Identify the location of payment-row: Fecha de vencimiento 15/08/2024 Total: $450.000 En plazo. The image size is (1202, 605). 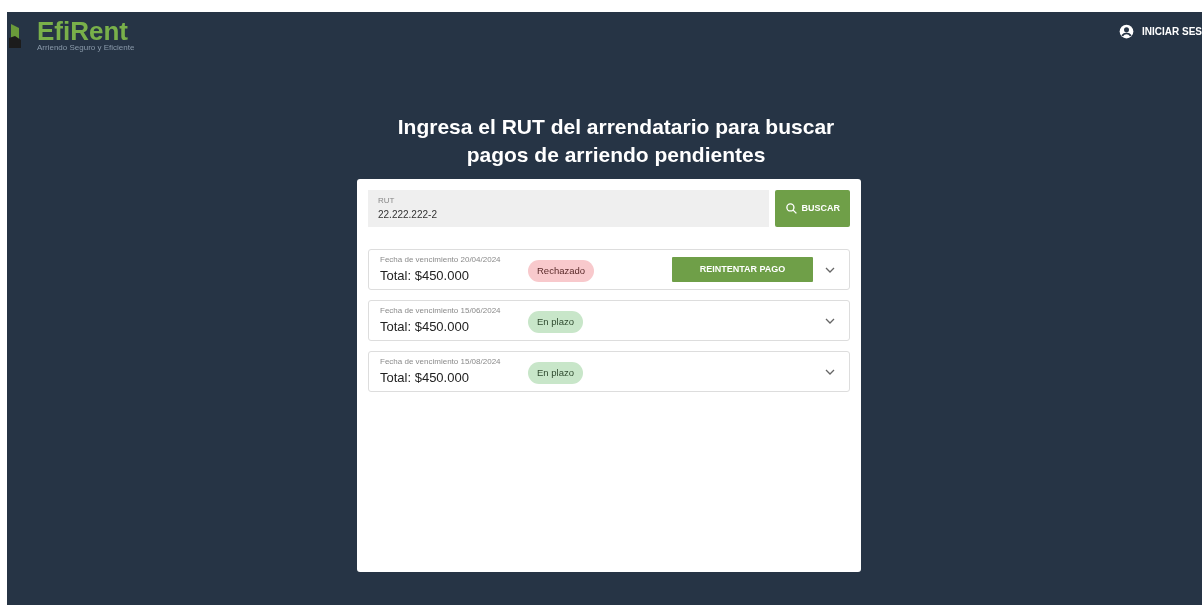
(609, 371).